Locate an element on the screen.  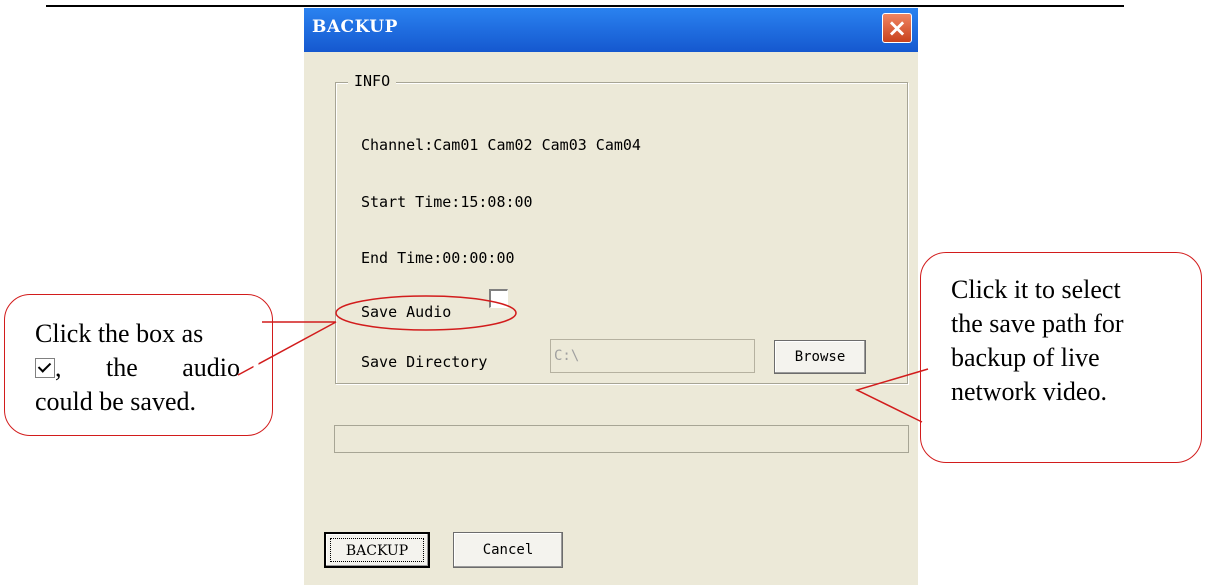
save-audio-highlight-ellipse is located at coordinates (426, 313).